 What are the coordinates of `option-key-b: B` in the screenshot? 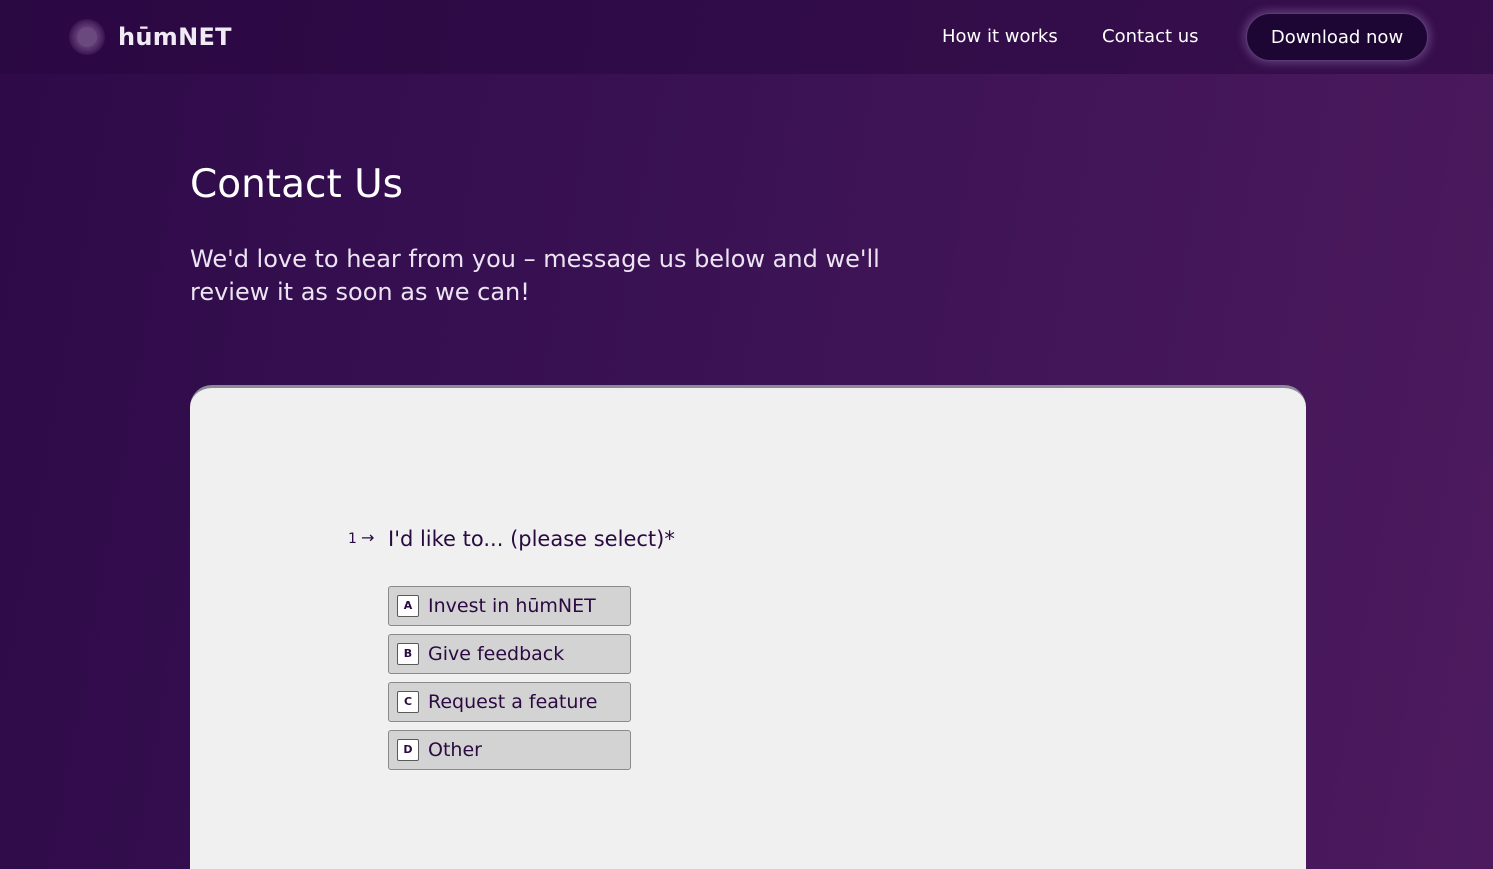 It's located at (408, 654).